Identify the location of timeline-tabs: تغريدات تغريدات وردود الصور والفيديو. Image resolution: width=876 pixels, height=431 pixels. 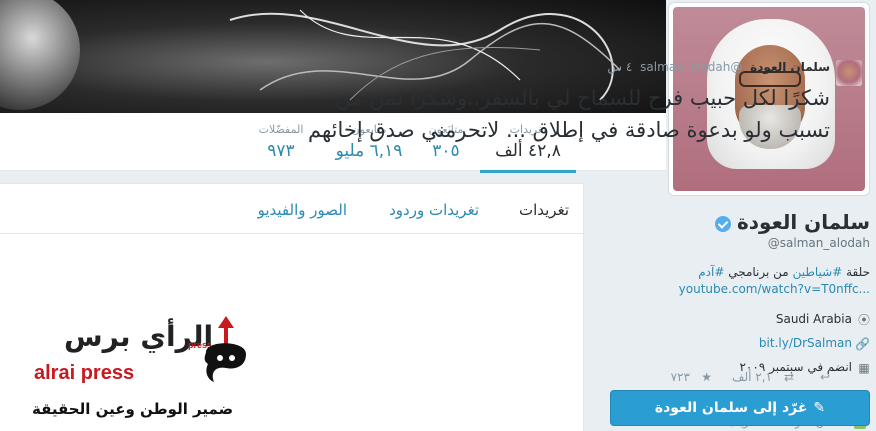
(291, 209).